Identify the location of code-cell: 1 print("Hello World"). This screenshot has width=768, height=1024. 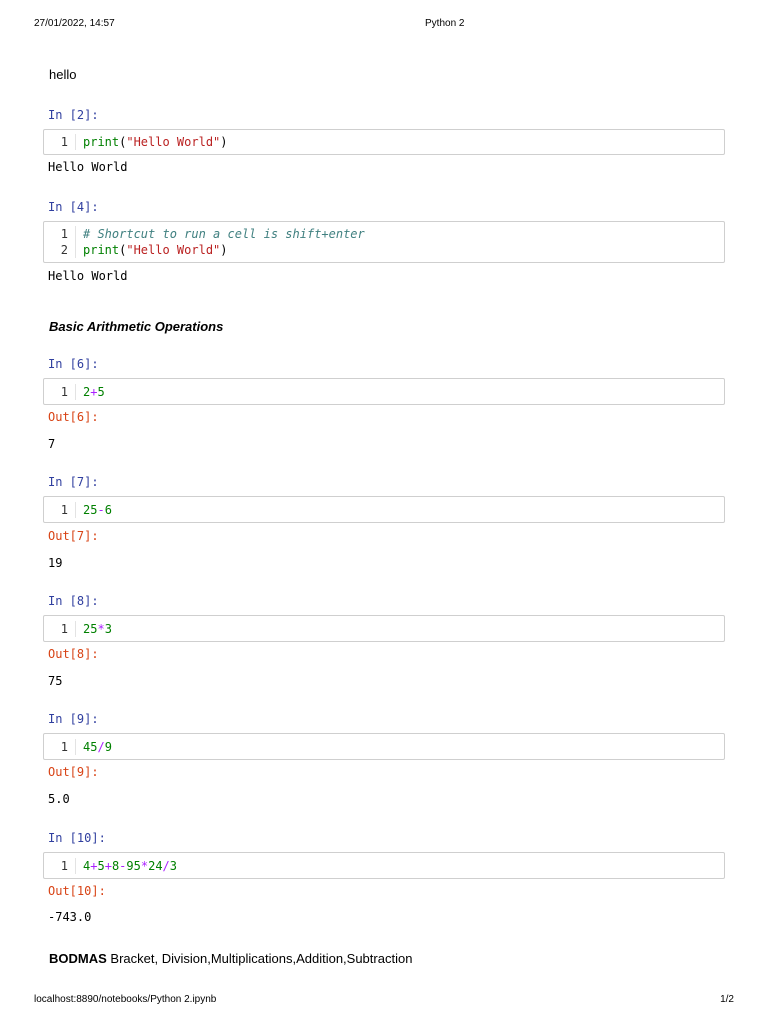
(384, 142).